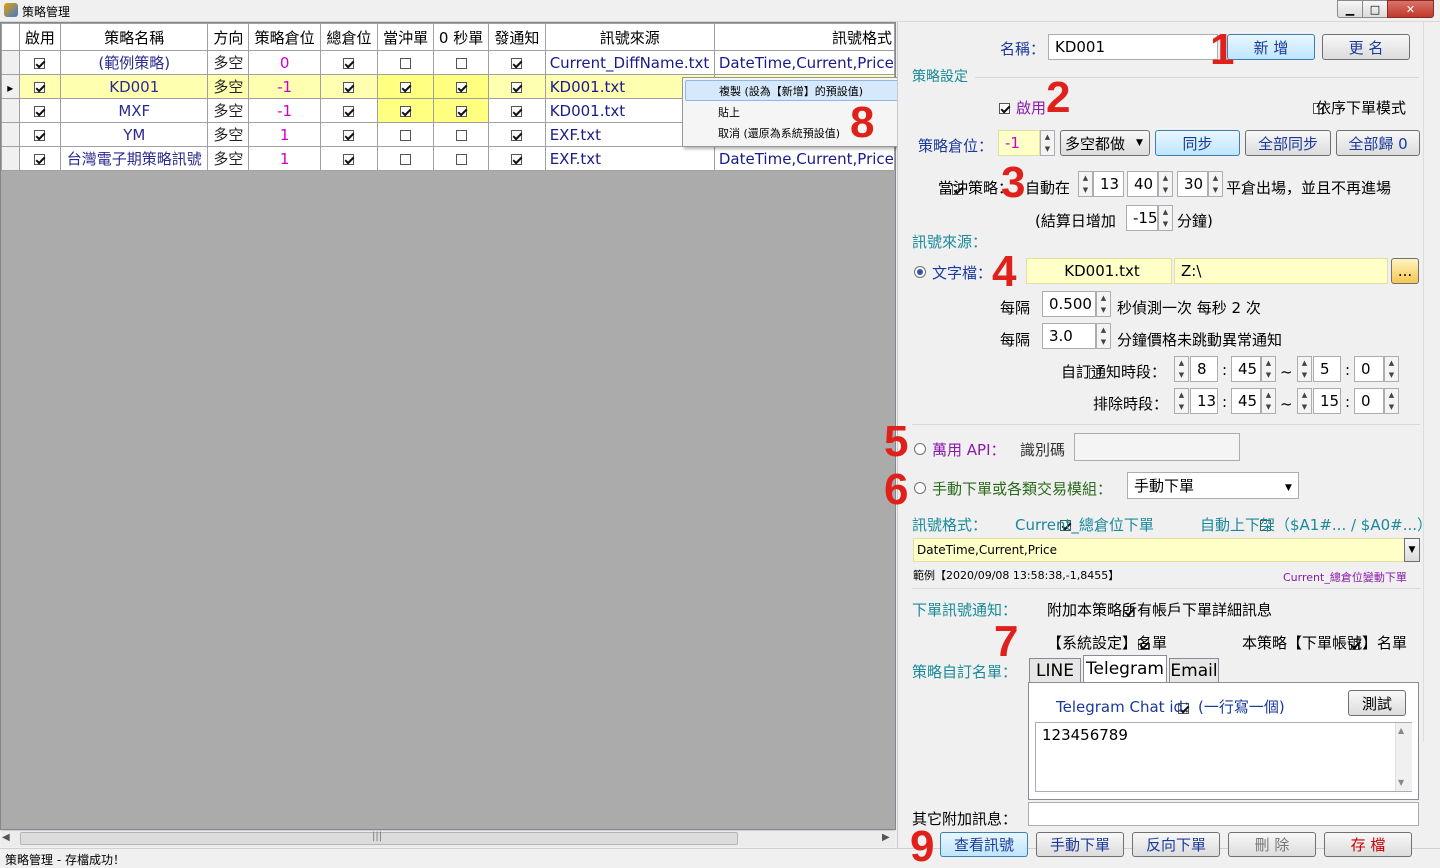 Image resolution: width=1440 pixels, height=868 pixels. What do you see at coordinates (1401, 730) in the screenshot?
I see `scroll-up-icon: ▲` at bounding box center [1401, 730].